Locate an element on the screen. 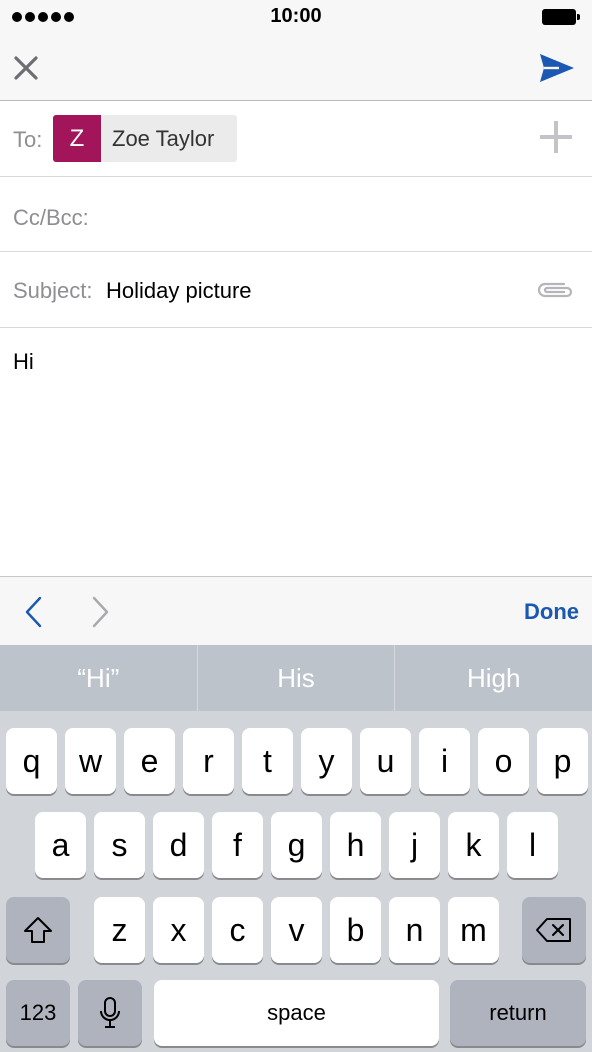 The width and height of the screenshot is (592, 1052). close-button is located at coordinates (26, 68).